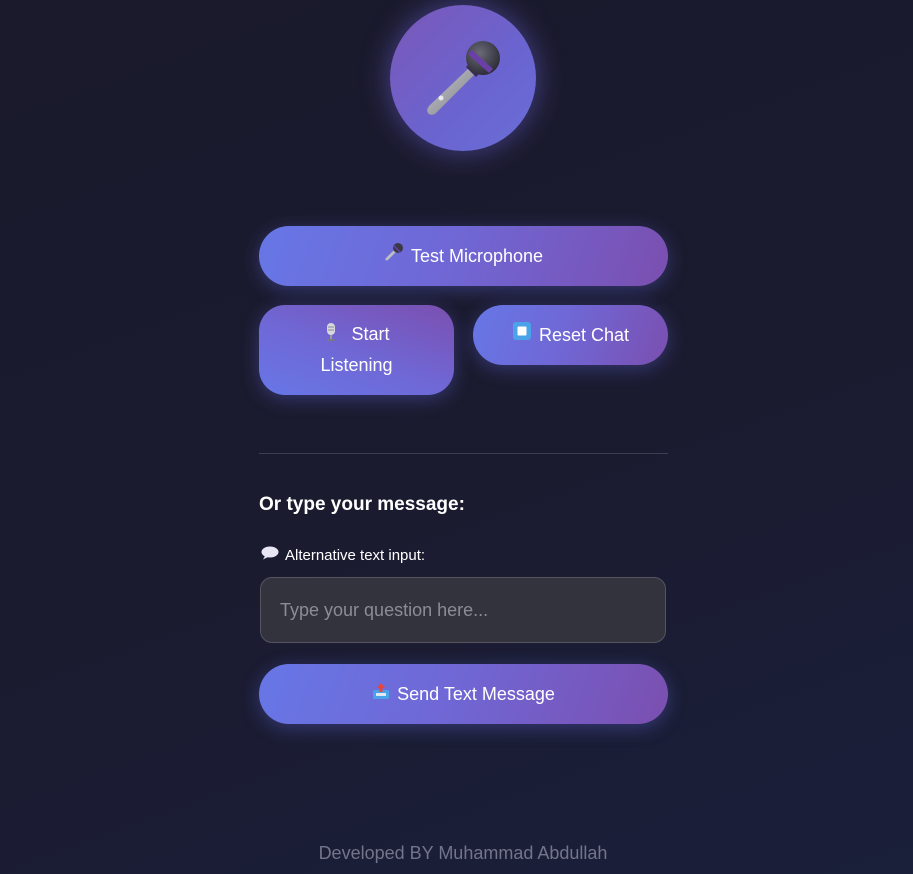 This screenshot has height=874, width=913. I want to click on start-listening-button: Start Listening, so click(356, 350).